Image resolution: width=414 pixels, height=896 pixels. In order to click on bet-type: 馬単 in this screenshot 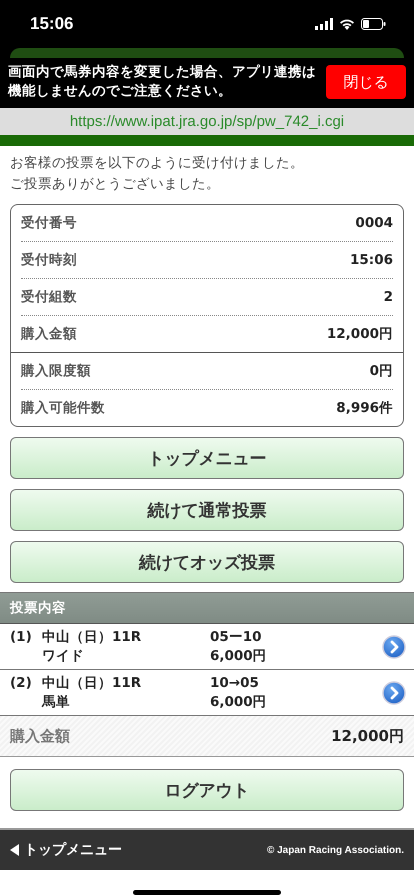, I will do `click(56, 702)`.